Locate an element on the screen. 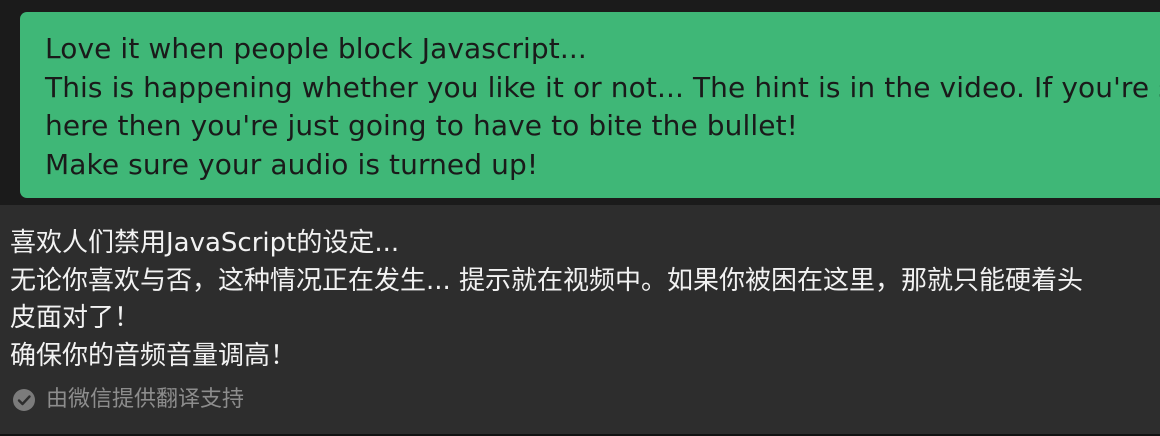 The image size is (1160, 436). check-circle-icon is located at coordinates (24, 400).